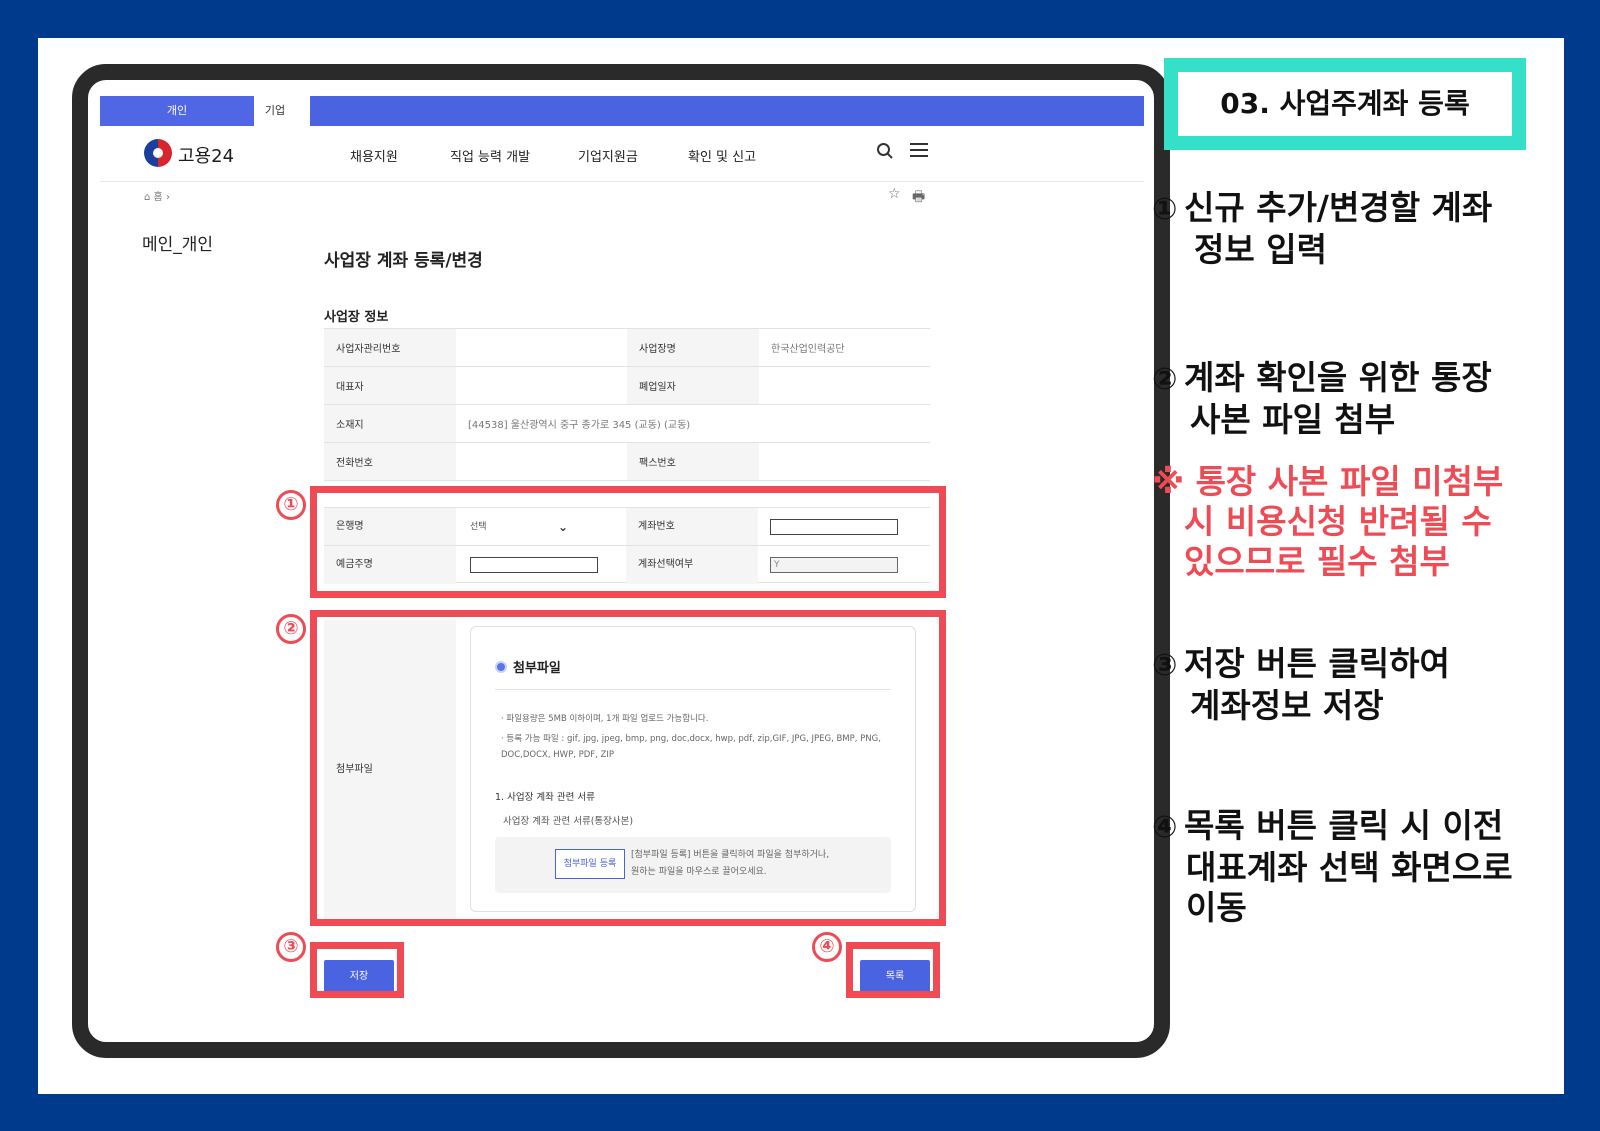  I want to click on warning-note: ※ 통장 사본 파일 미첨부 시 비용신청 반려될 수 있으므로 필수 첨부, so click(1352, 522).